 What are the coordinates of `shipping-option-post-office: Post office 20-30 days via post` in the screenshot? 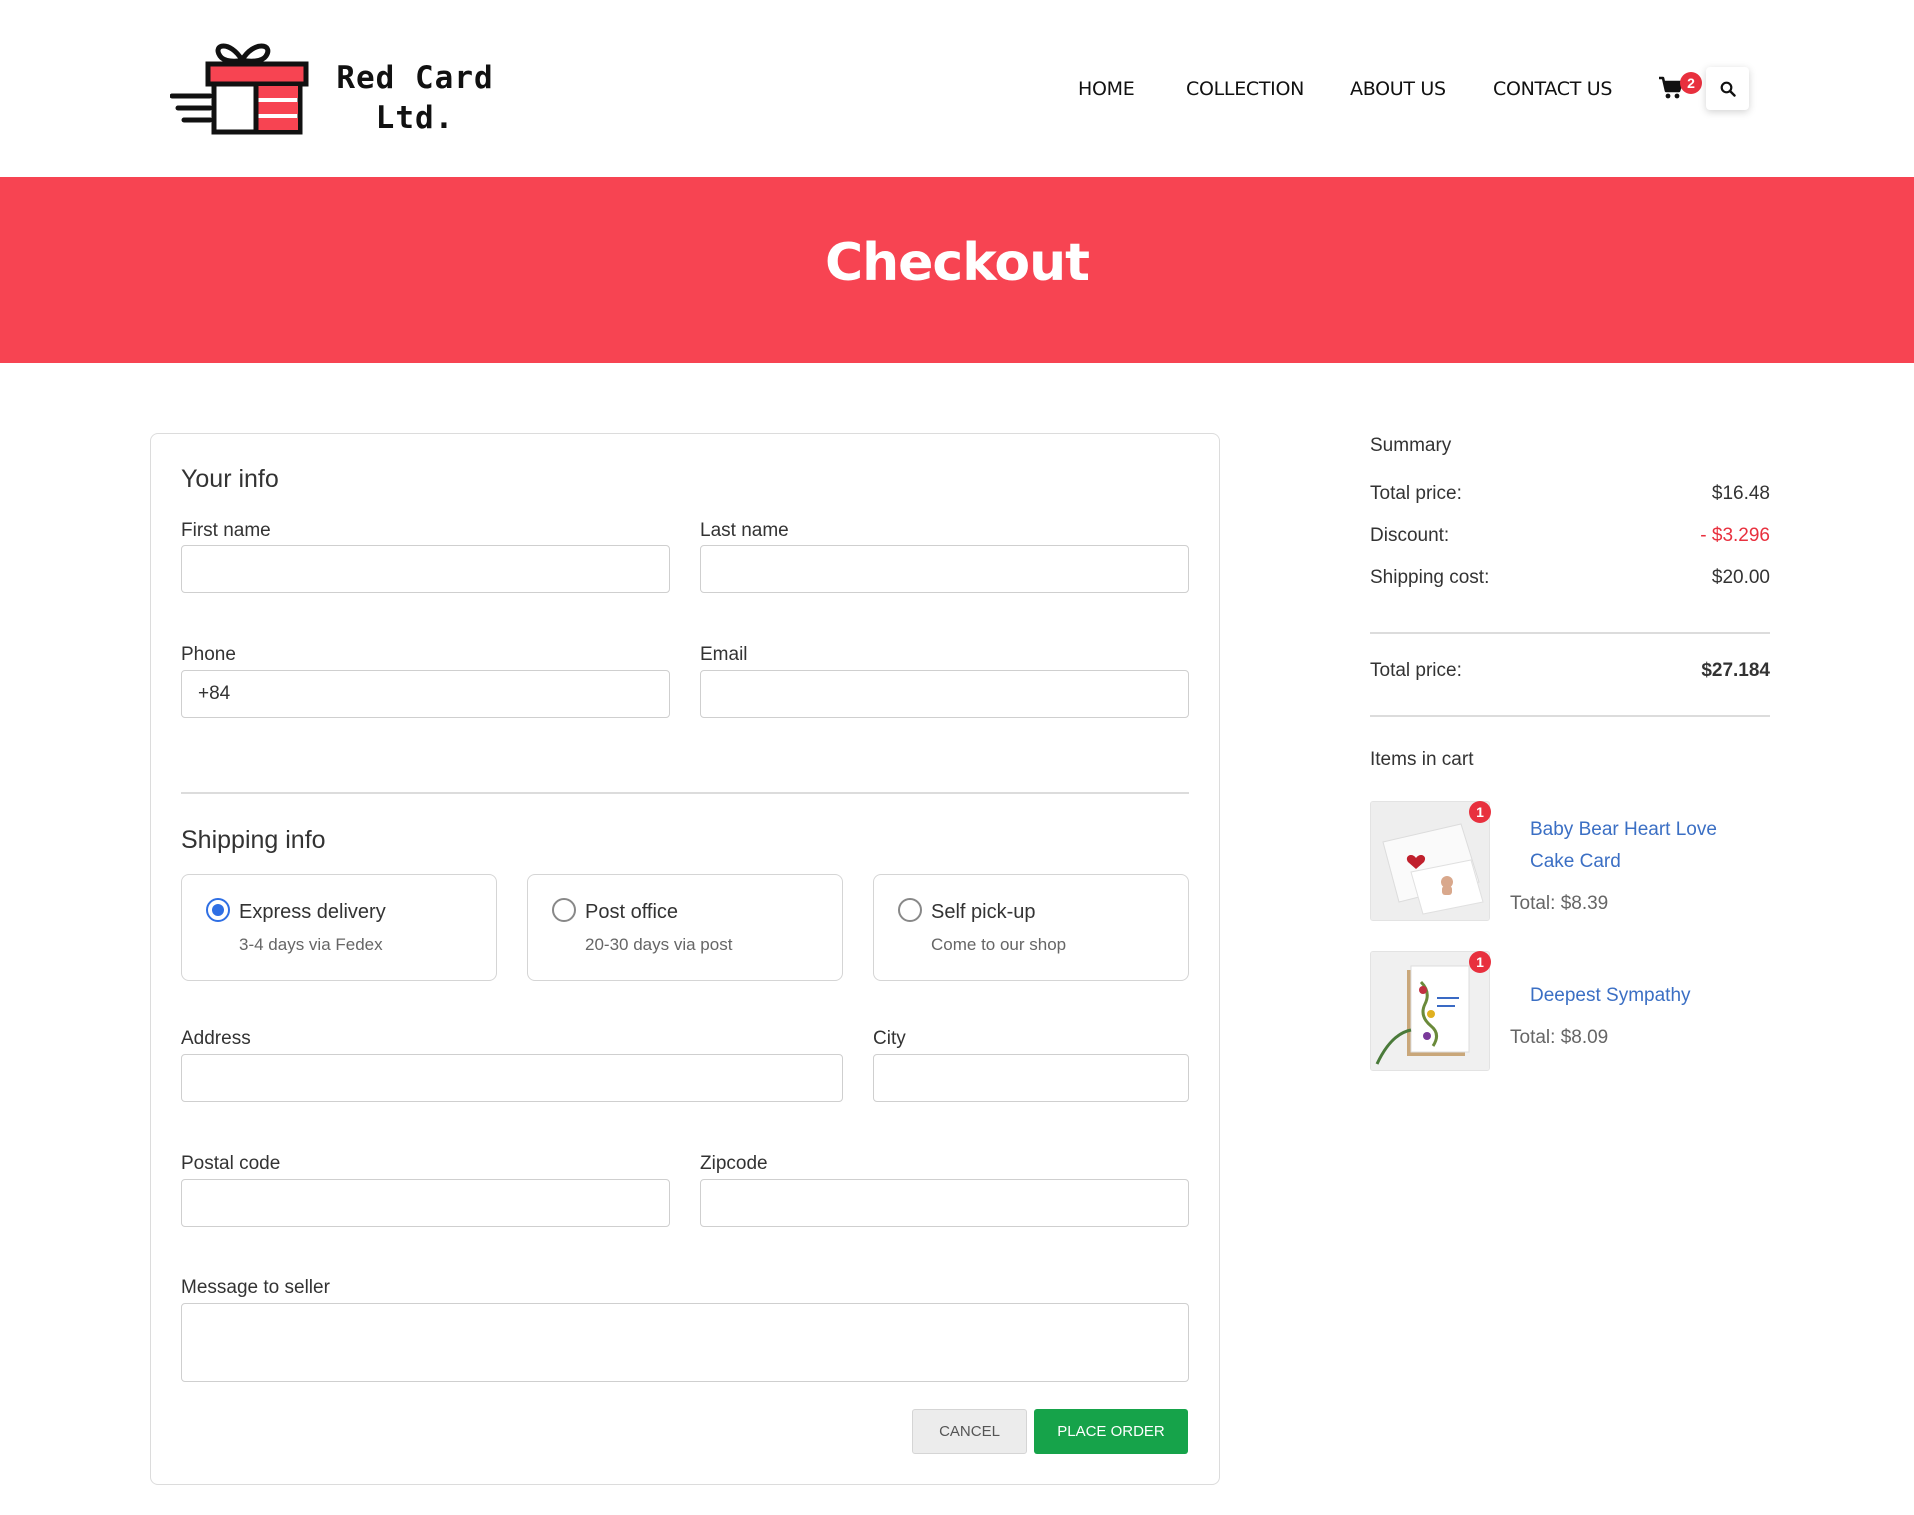 It's located at (685, 927).